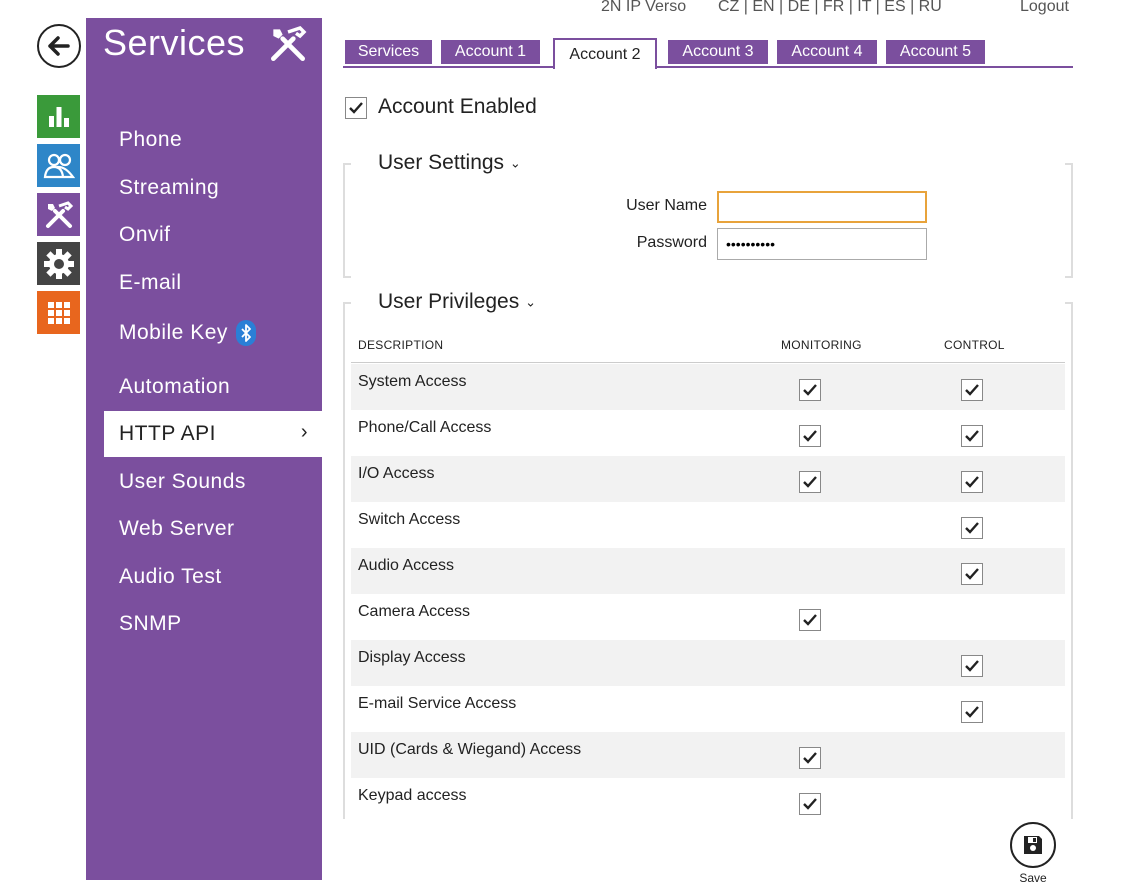 The height and width of the screenshot is (895, 1133). I want to click on chevron-down-icon: ⌄, so click(515, 163).